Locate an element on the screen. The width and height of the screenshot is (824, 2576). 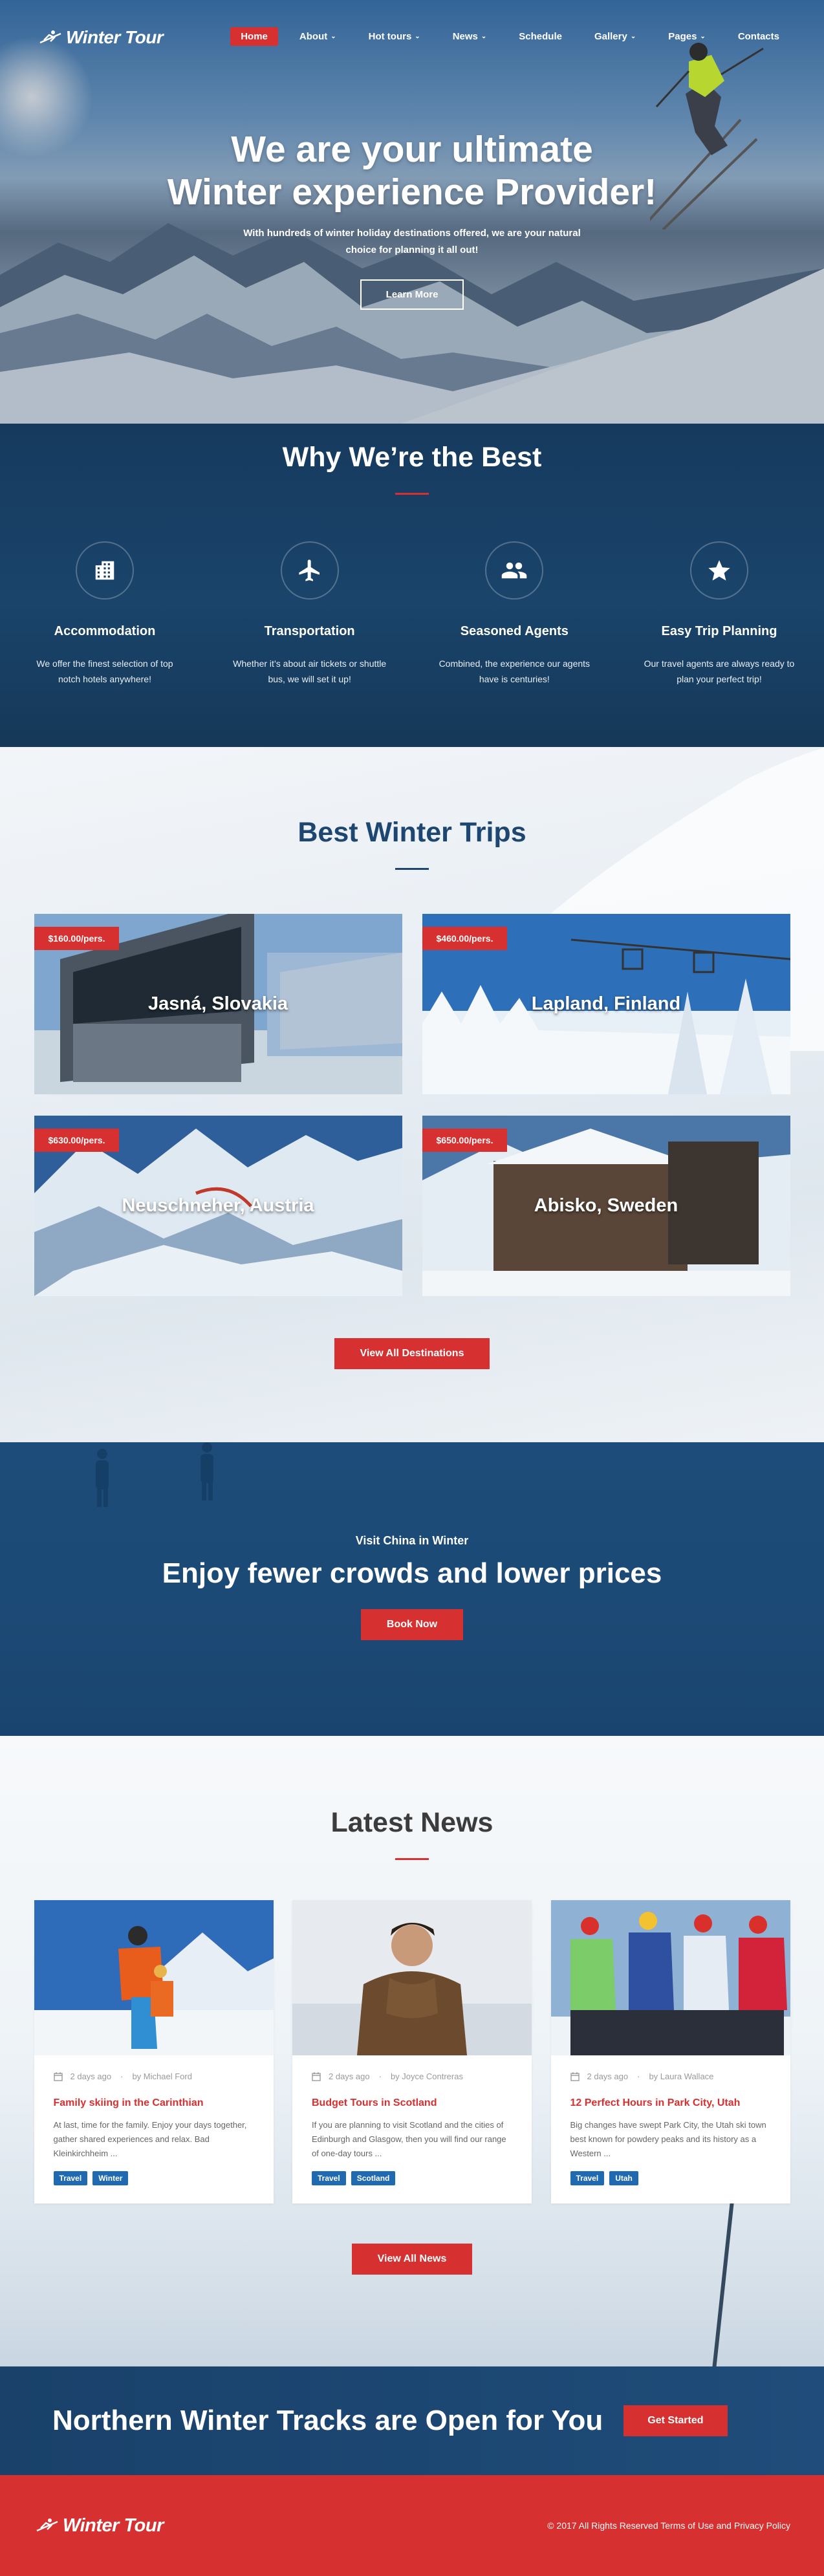
trip-card-jasna: $160.00/pers. Jasná, Slovakia is located at coordinates (218, 1004).